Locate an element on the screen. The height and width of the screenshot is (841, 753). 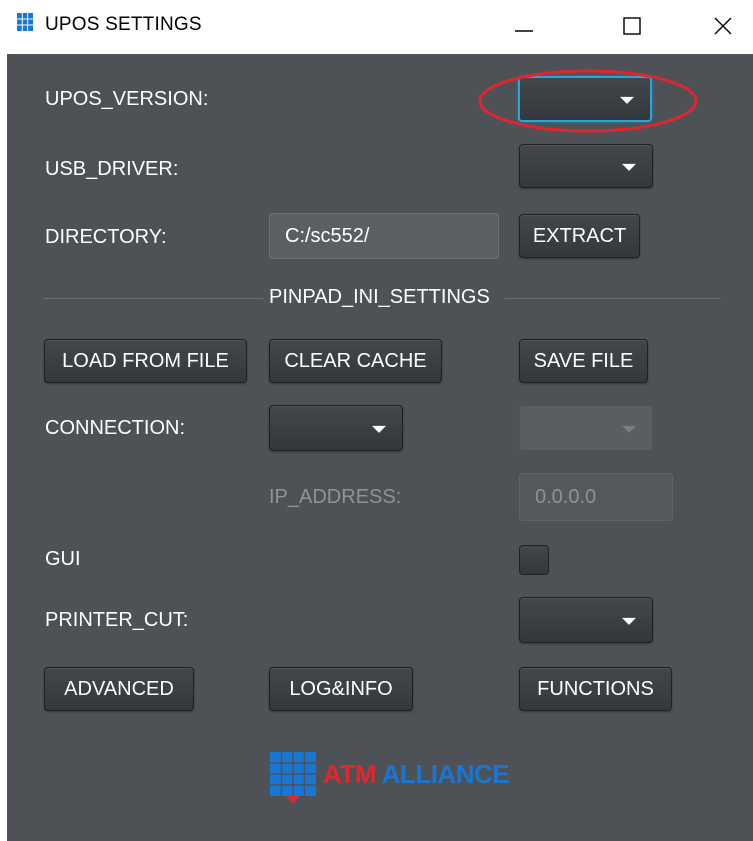
logo-wordmark: ATM ALLIANCE is located at coordinates (416, 774).